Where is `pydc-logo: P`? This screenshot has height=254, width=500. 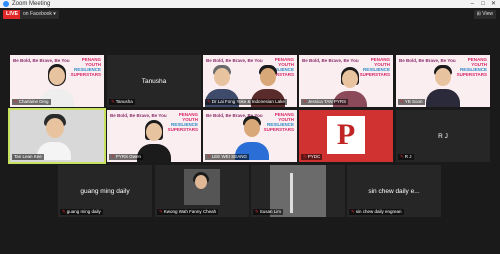 pydc-logo: P is located at coordinates (346, 135).